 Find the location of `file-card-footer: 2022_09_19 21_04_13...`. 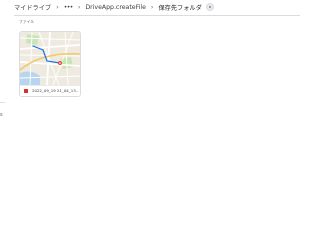

file-card-footer: 2022_09_19 21_04_13... is located at coordinates (50, 90).